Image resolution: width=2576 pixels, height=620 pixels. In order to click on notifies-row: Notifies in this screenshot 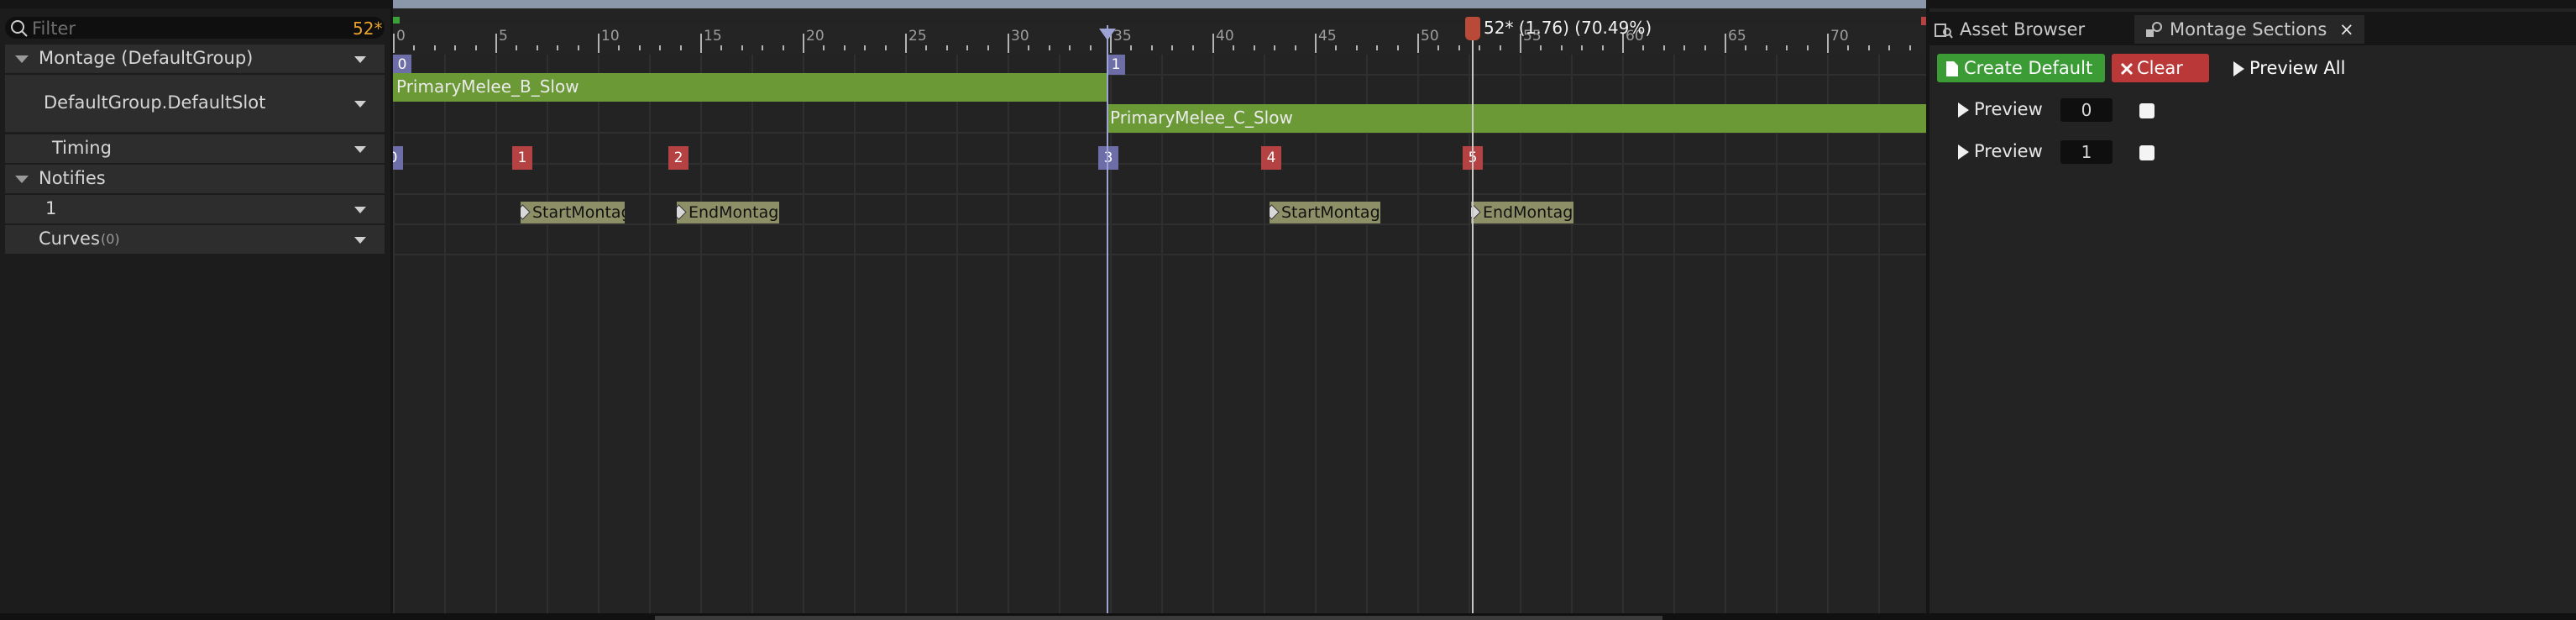, I will do `click(195, 179)`.